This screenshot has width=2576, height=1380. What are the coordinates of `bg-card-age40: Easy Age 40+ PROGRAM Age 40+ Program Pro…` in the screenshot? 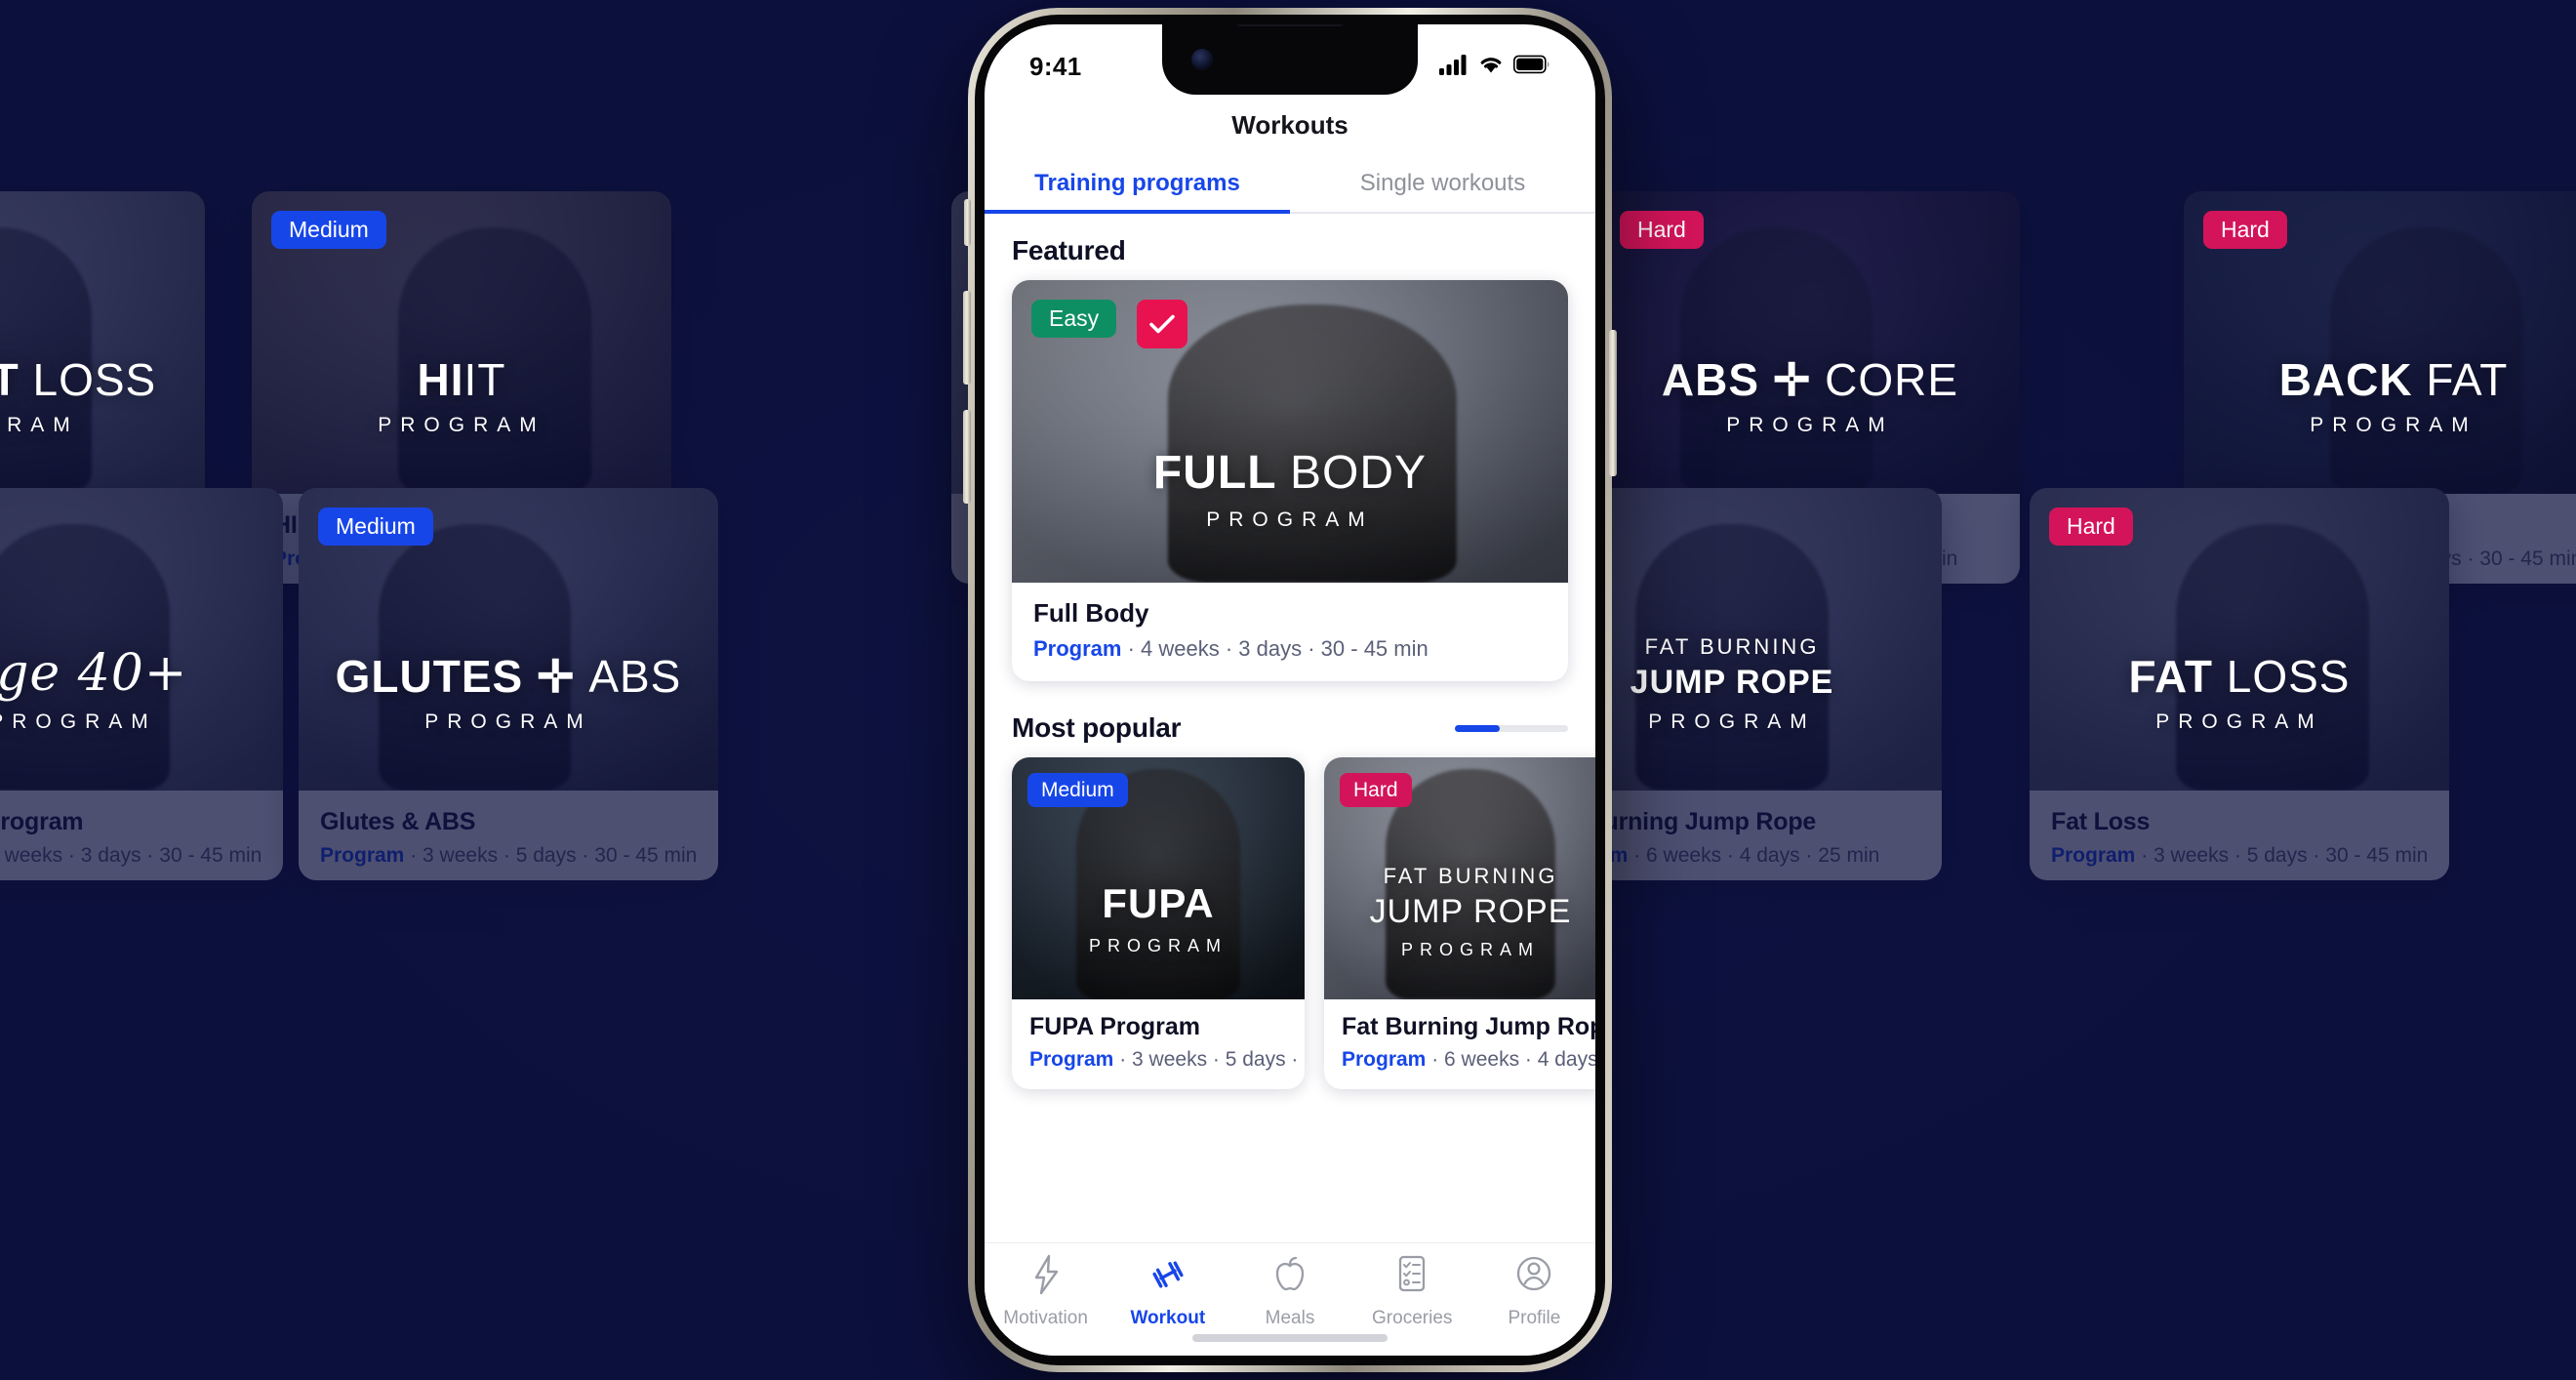 It's located at (141, 684).